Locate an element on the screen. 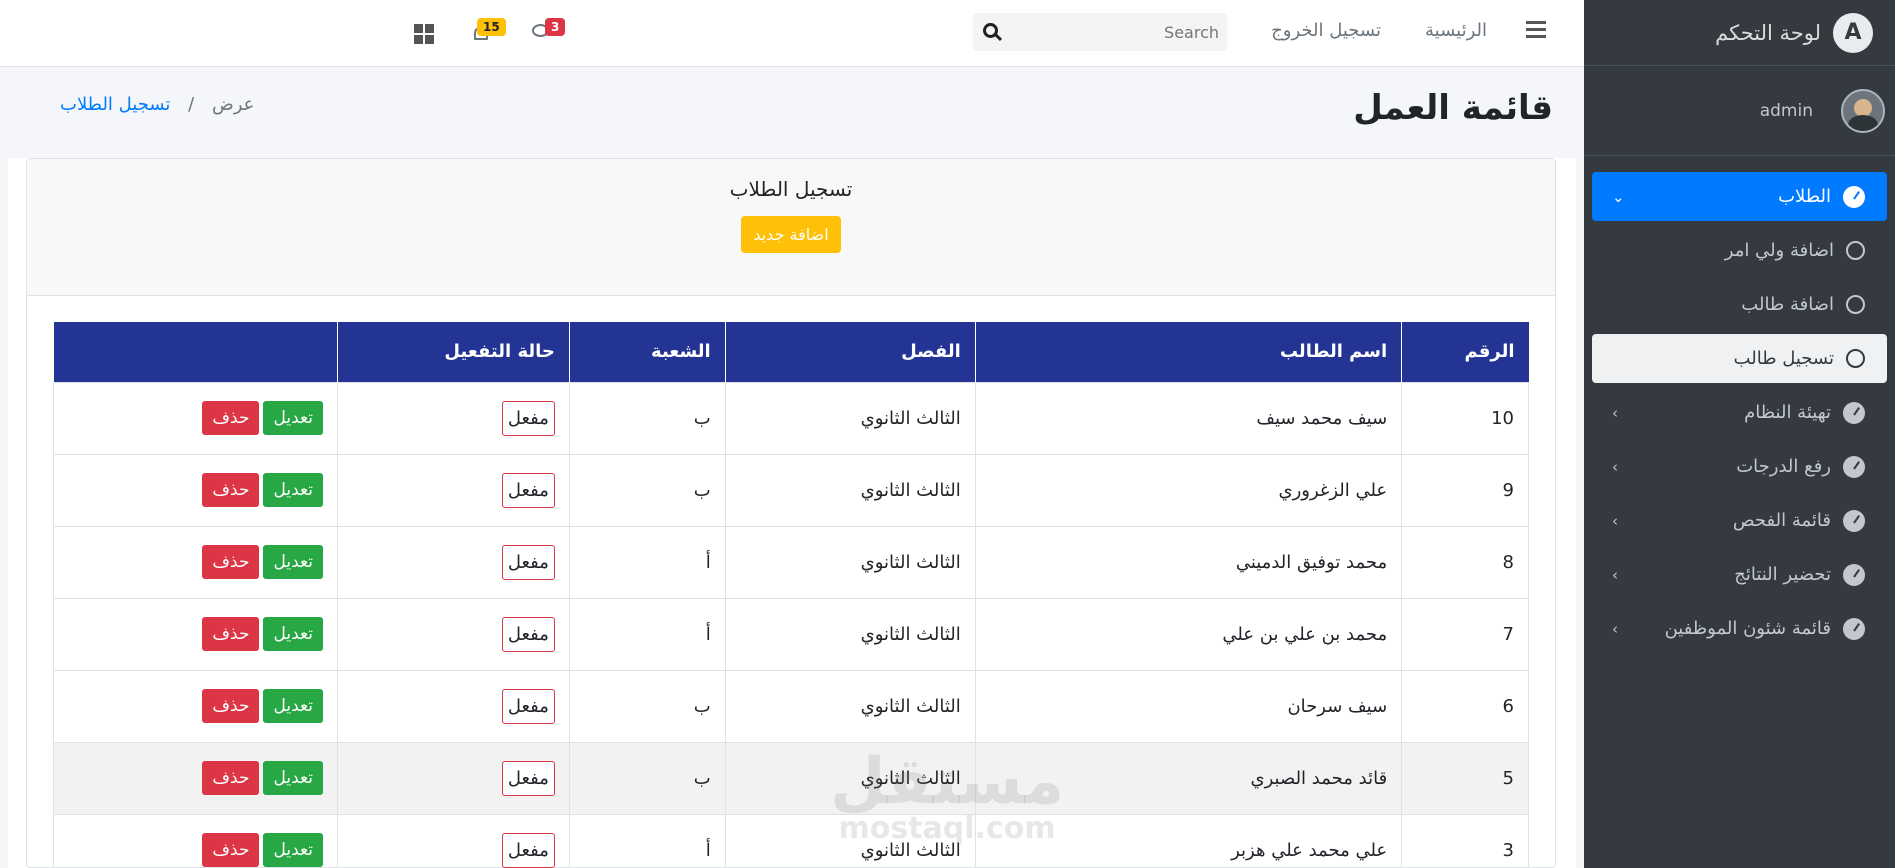 Image resolution: width=1895 pixels, height=868 pixels. cell-id: 3 is located at coordinates (1465, 840).